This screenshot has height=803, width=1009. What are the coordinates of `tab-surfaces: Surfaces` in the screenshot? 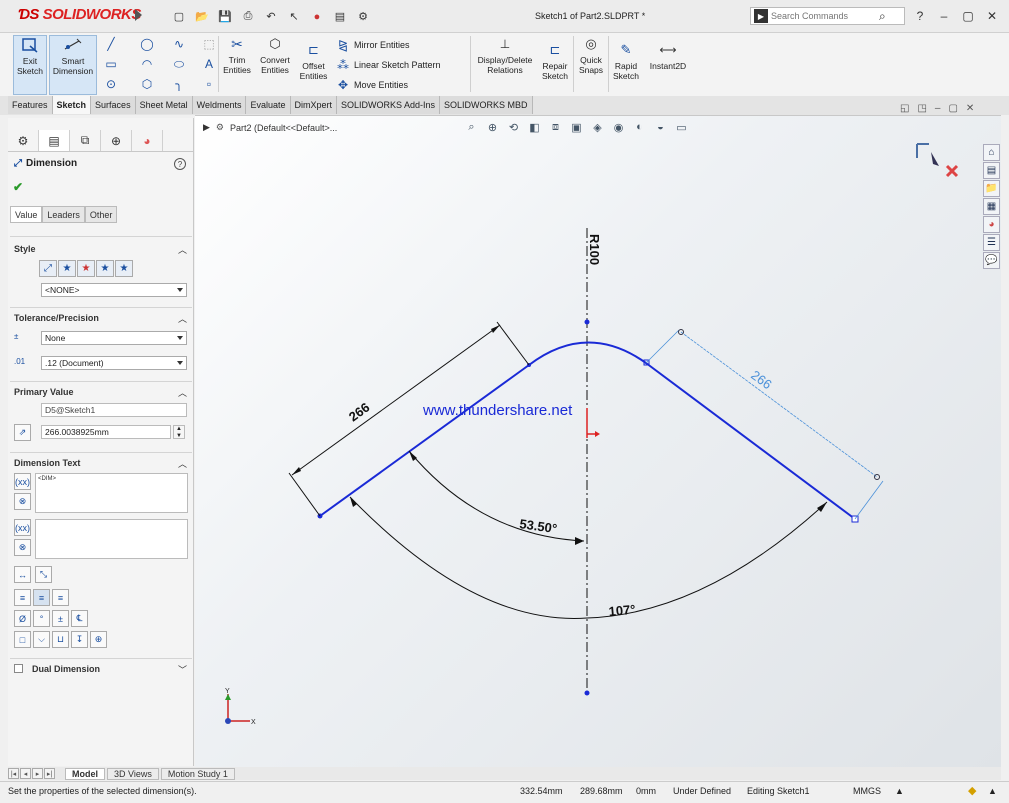 It's located at (113, 105).